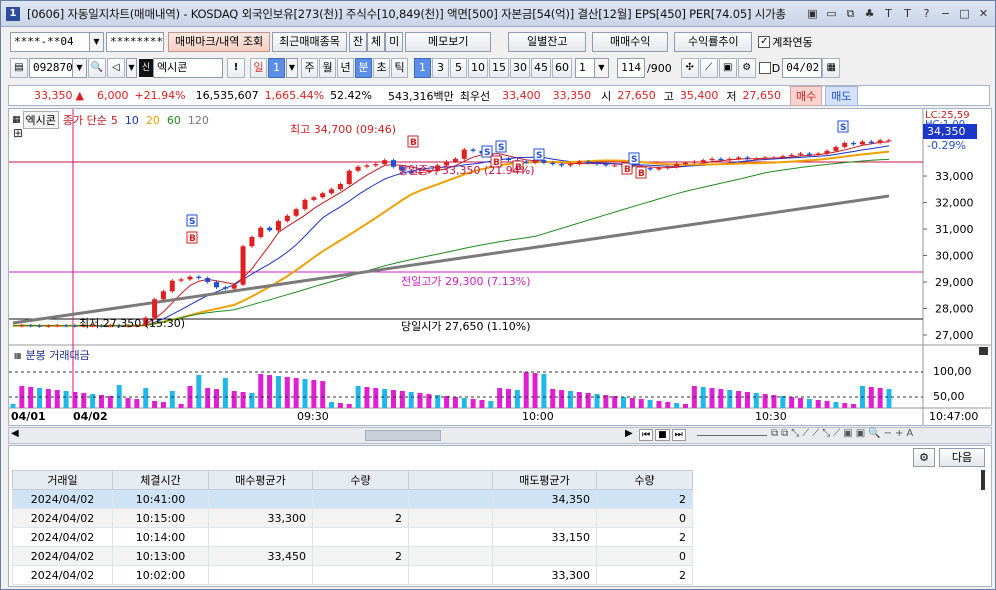 This screenshot has width=996, height=590. Describe the element at coordinates (363, 68) in the screenshot. I see `period-minute-button: 분` at that location.